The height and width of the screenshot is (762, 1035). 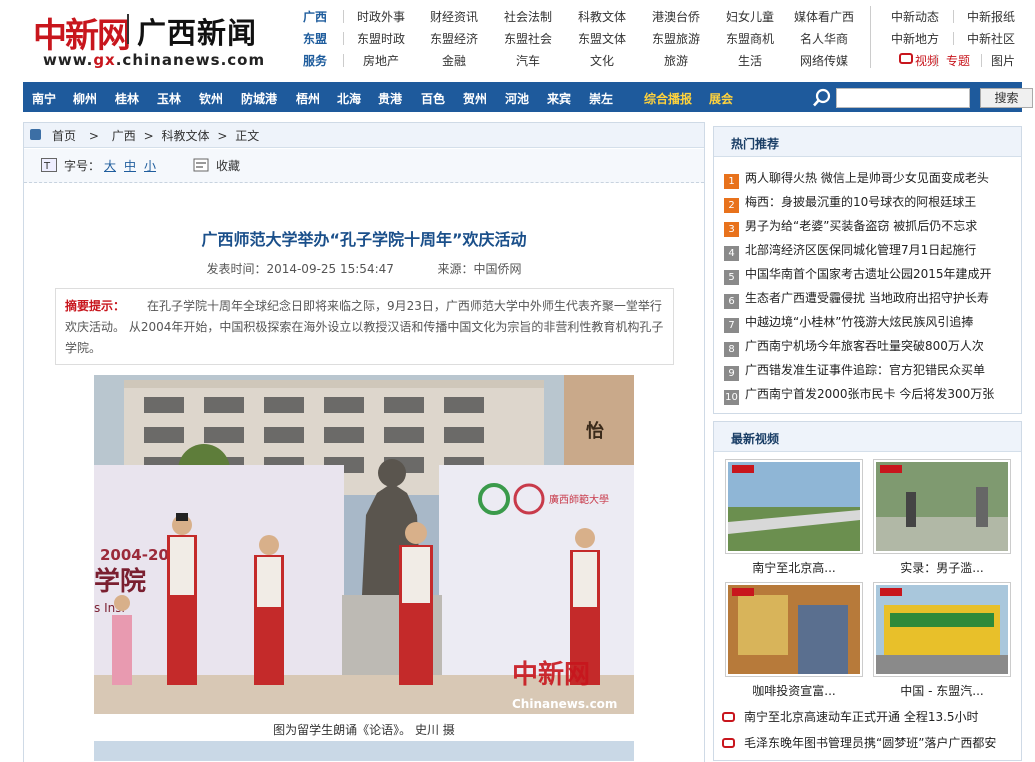 I want to click on nav-broadcast: 综合播报, so click(x=668, y=98).